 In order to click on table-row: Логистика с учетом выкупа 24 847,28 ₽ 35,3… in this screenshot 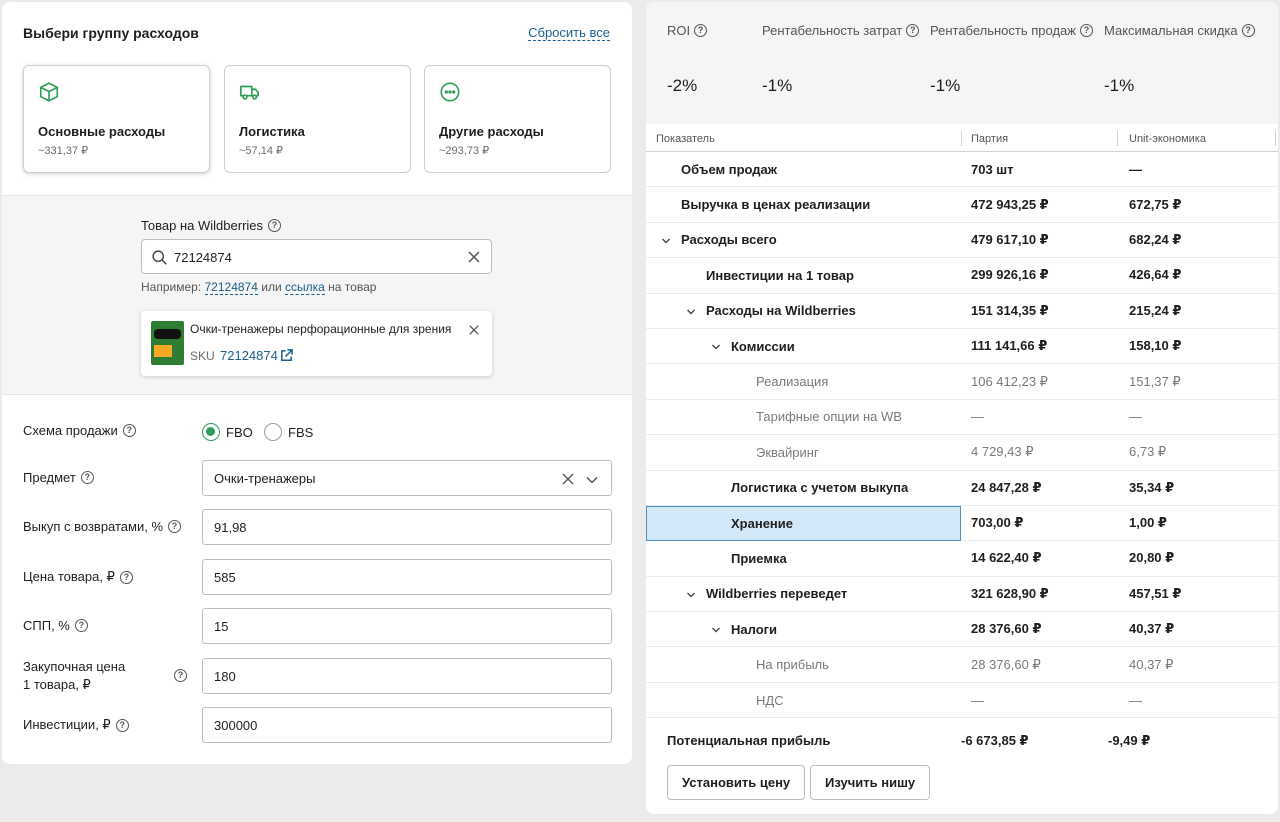, I will do `click(962, 488)`.